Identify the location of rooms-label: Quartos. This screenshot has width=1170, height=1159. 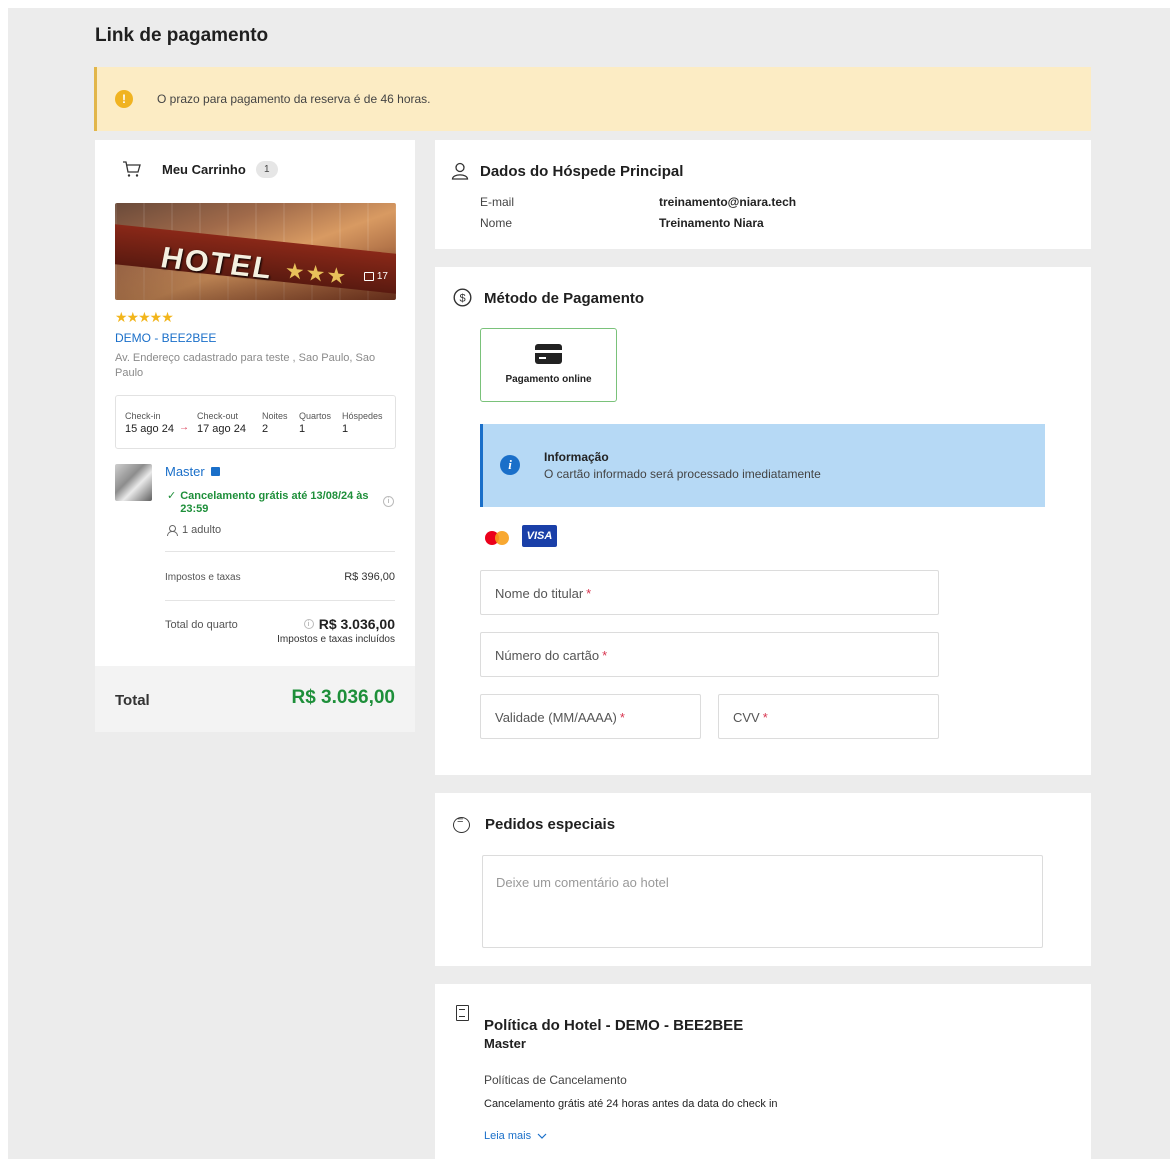
(315, 416).